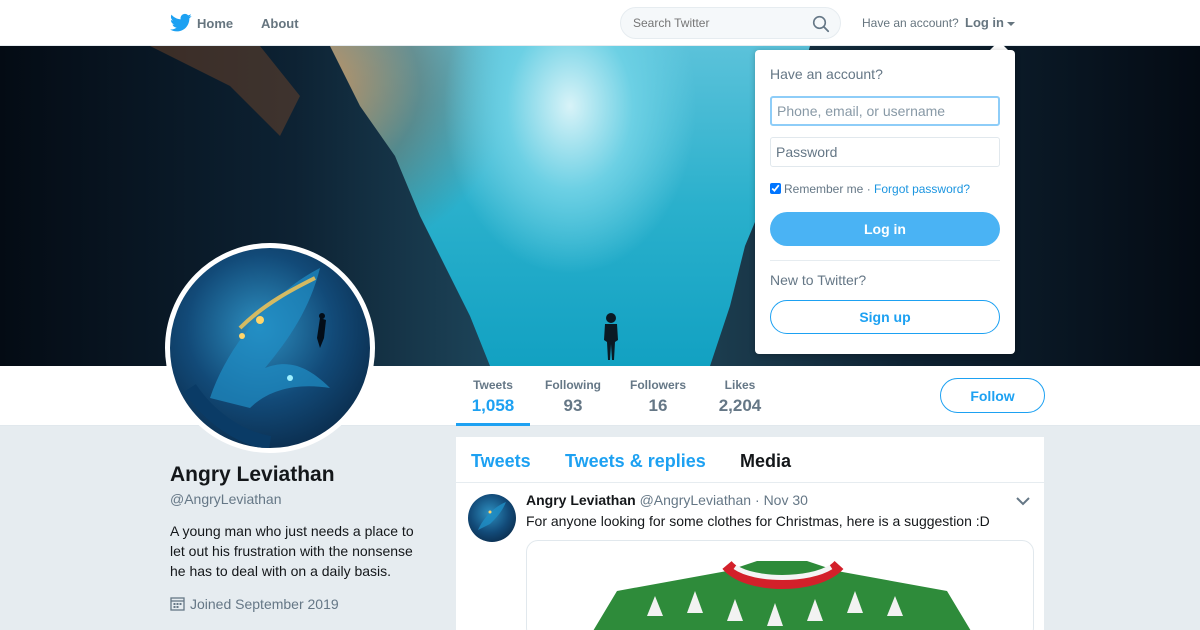 This screenshot has height=630, width=1200. I want to click on login-dropdown-toggle: Log in, so click(990, 22).